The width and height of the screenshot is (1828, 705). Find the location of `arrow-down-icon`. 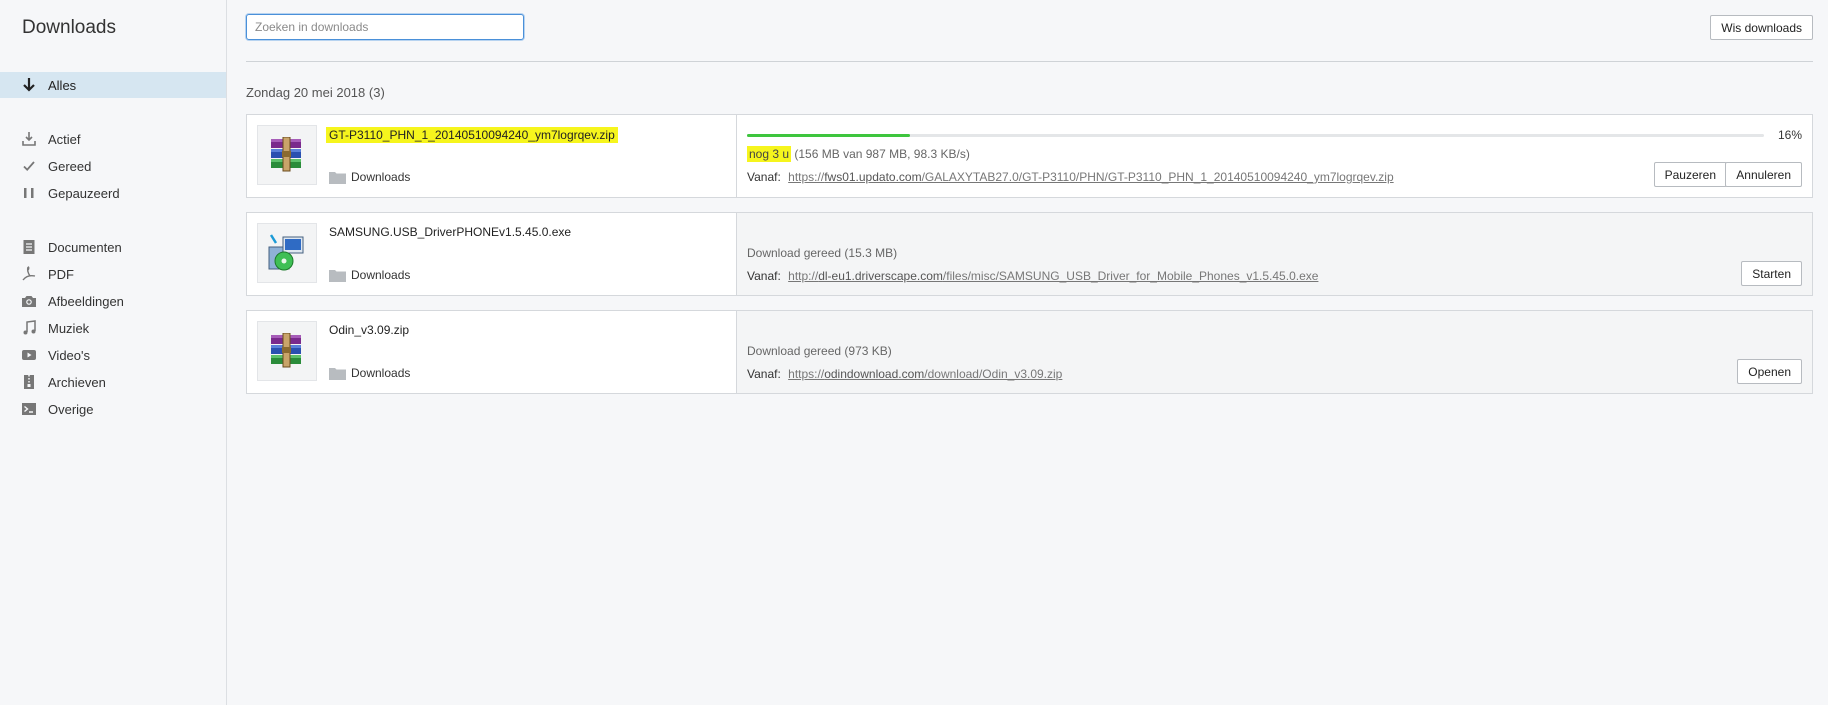

arrow-down-icon is located at coordinates (29, 85).